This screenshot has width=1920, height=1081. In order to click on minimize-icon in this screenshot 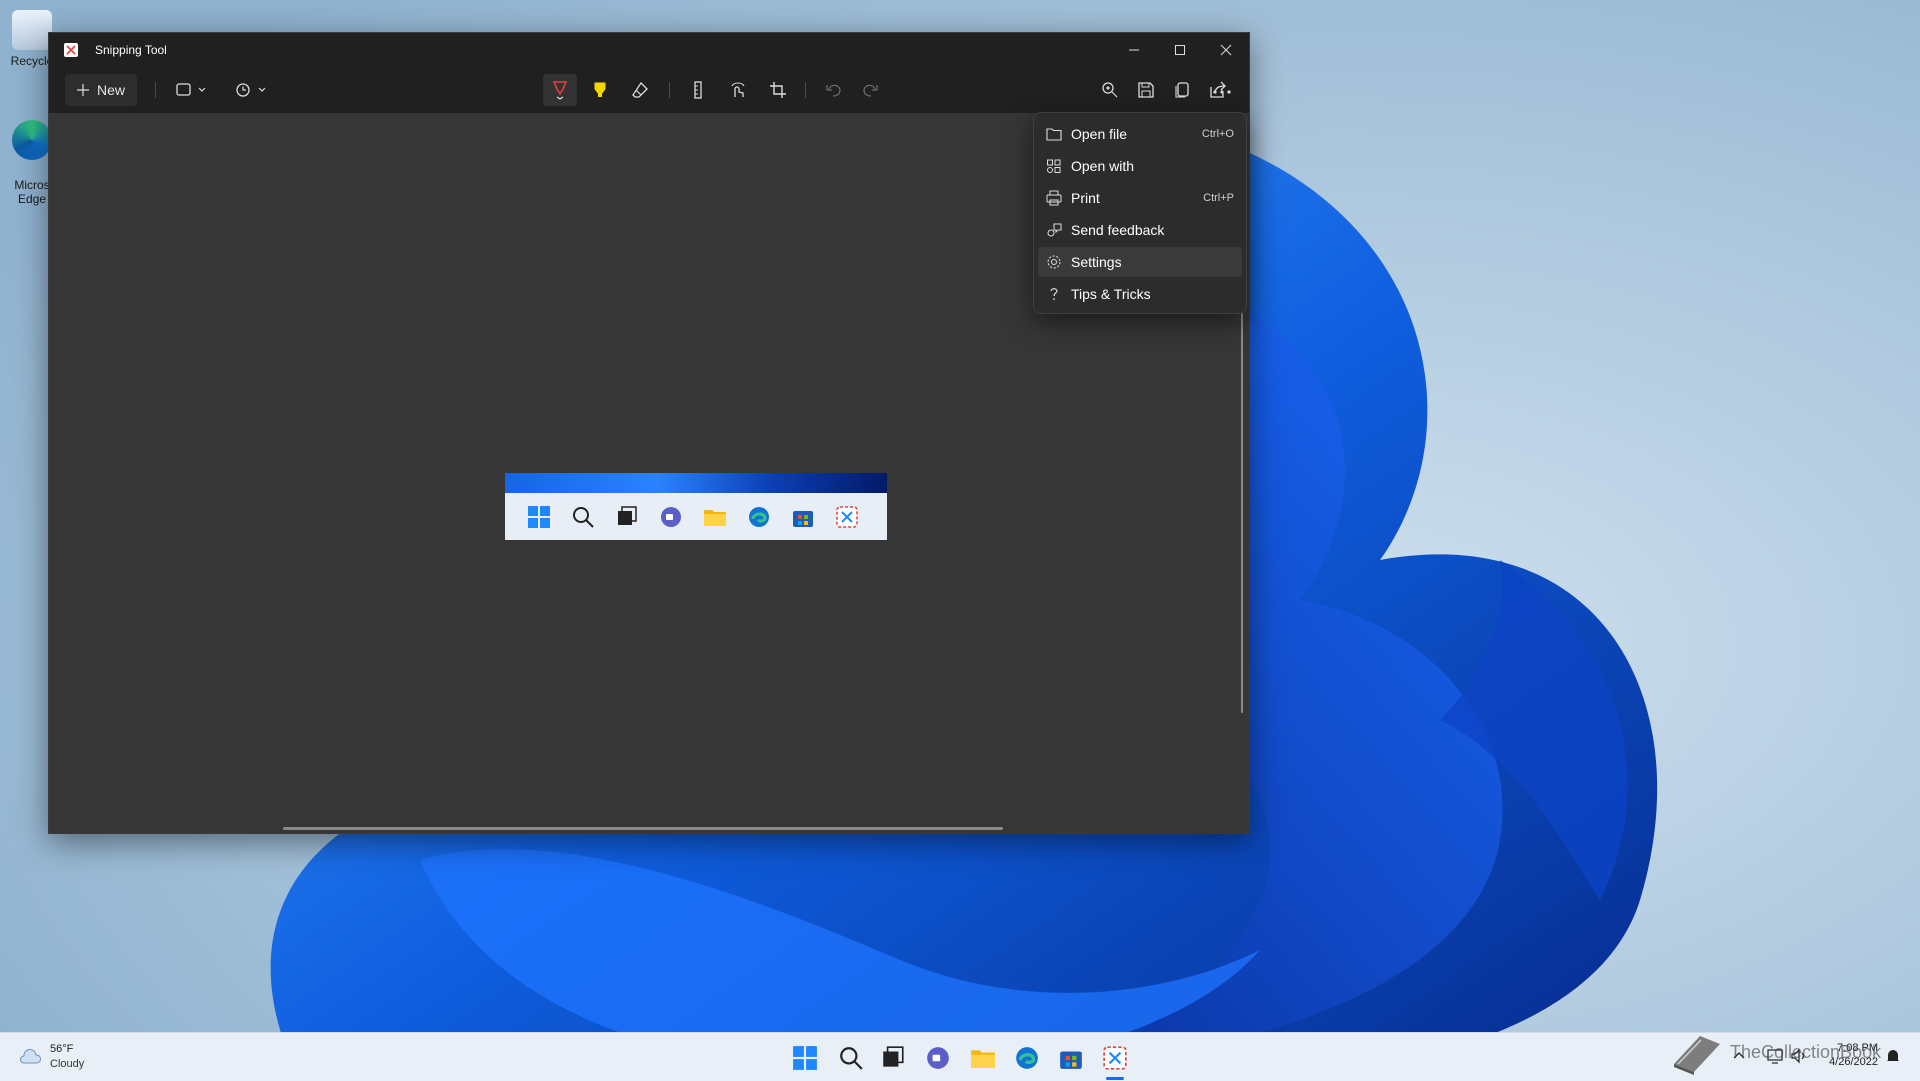, I will do `click(1134, 50)`.